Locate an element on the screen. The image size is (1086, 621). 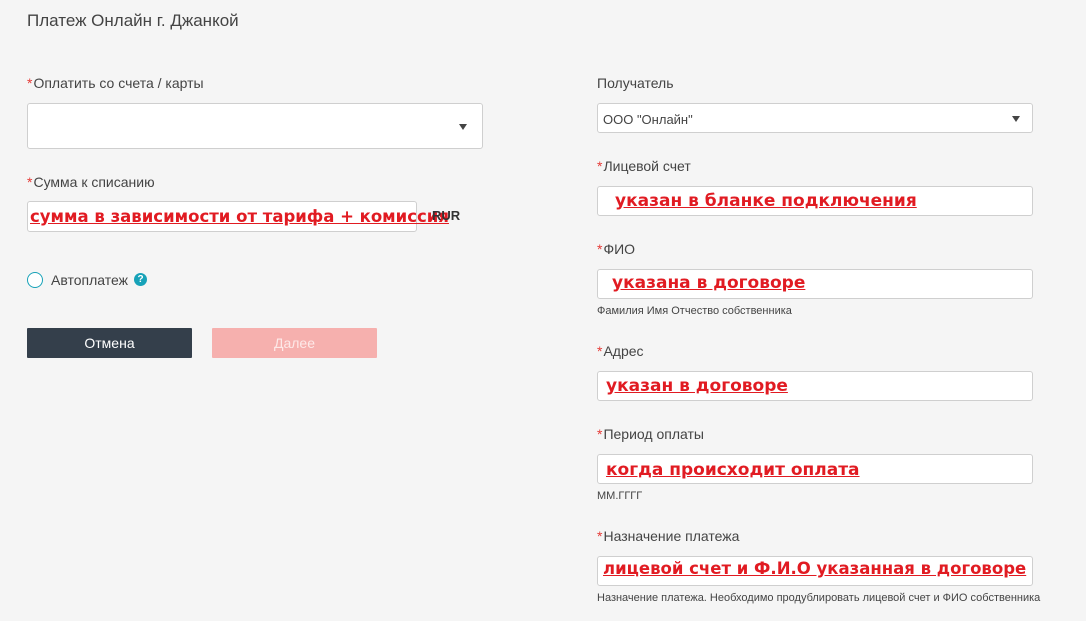
account-annotation: указан в бланке подключения is located at coordinates (766, 201).